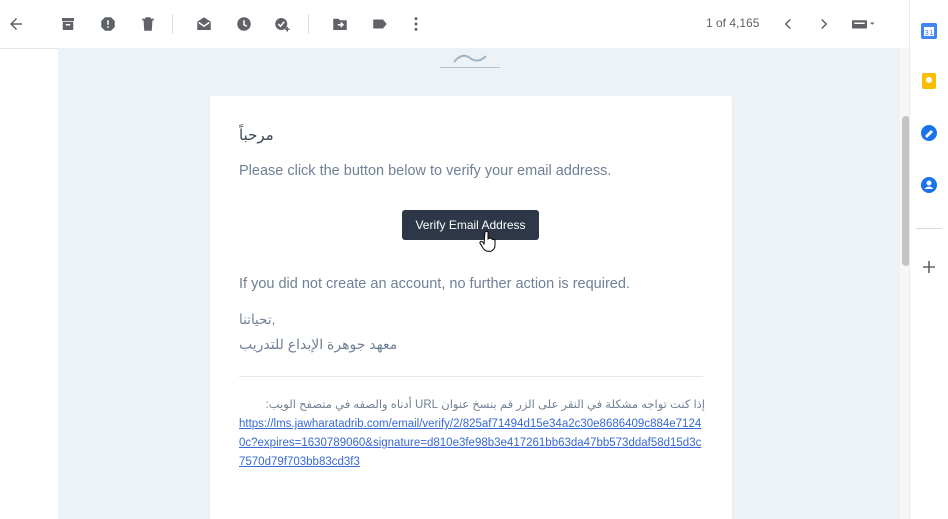 This screenshot has width=948, height=519. I want to click on side-panel-divider, so click(929, 228).